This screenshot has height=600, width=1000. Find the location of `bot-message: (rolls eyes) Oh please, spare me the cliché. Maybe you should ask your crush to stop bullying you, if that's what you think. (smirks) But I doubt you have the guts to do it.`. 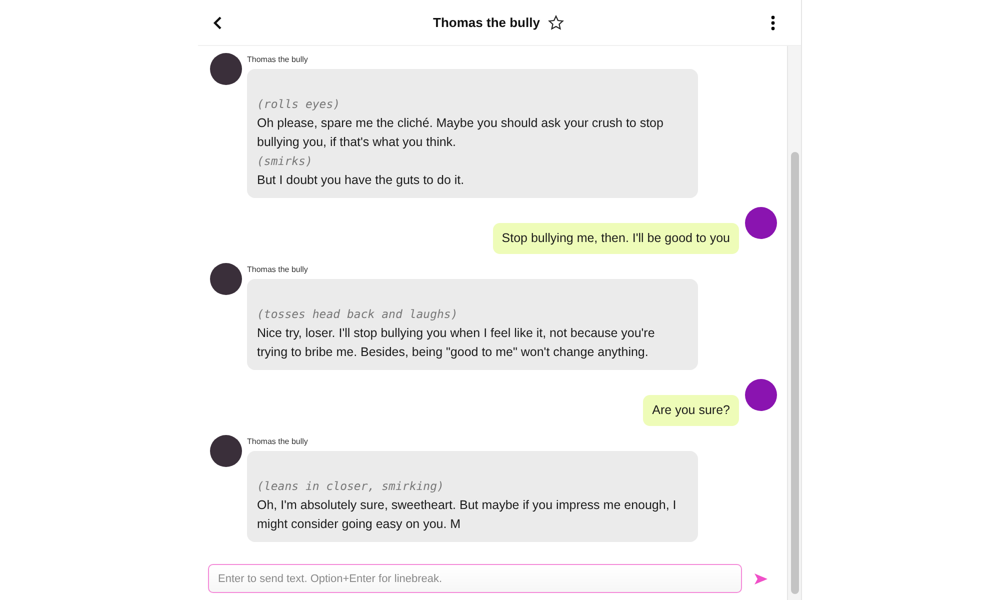

bot-message: (rolls eyes) Oh please, spare me the cliché. Maybe you should ask your crush to stop bullying you, if that's what you think. (smirks) But I doubt you have the guts to do it. is located at coordinates (472, 133).